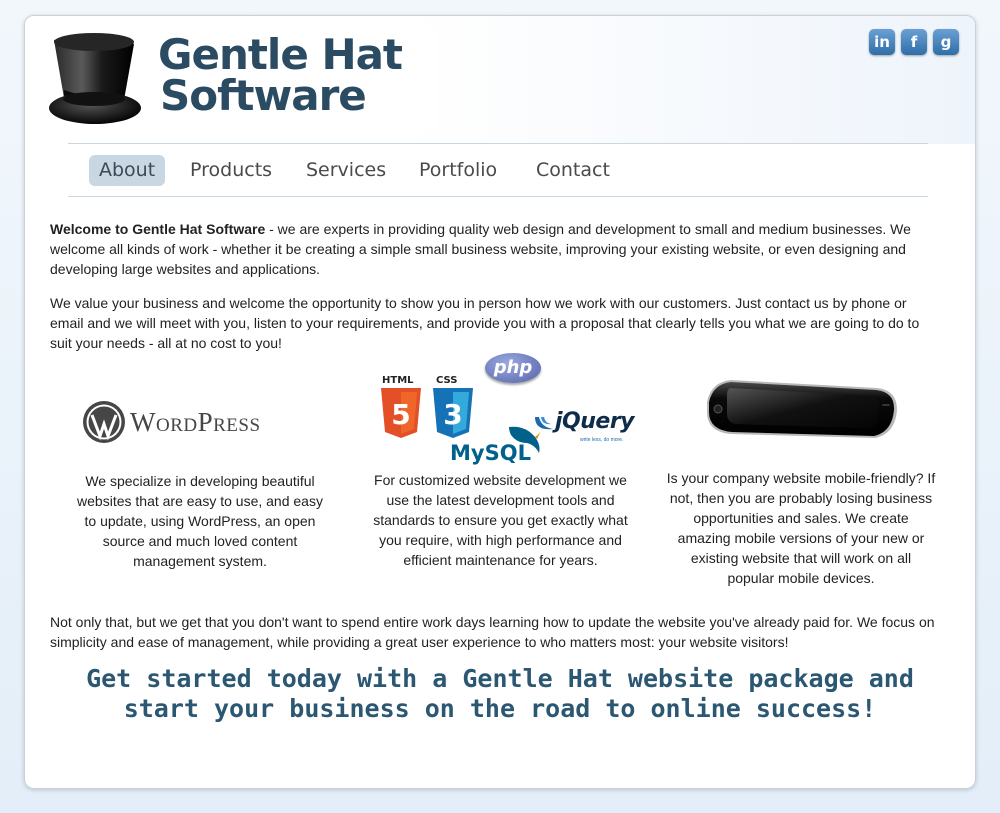 This screenshot has height=813, width=1000. I want to click on top-hat-icon, so click(95, 78).